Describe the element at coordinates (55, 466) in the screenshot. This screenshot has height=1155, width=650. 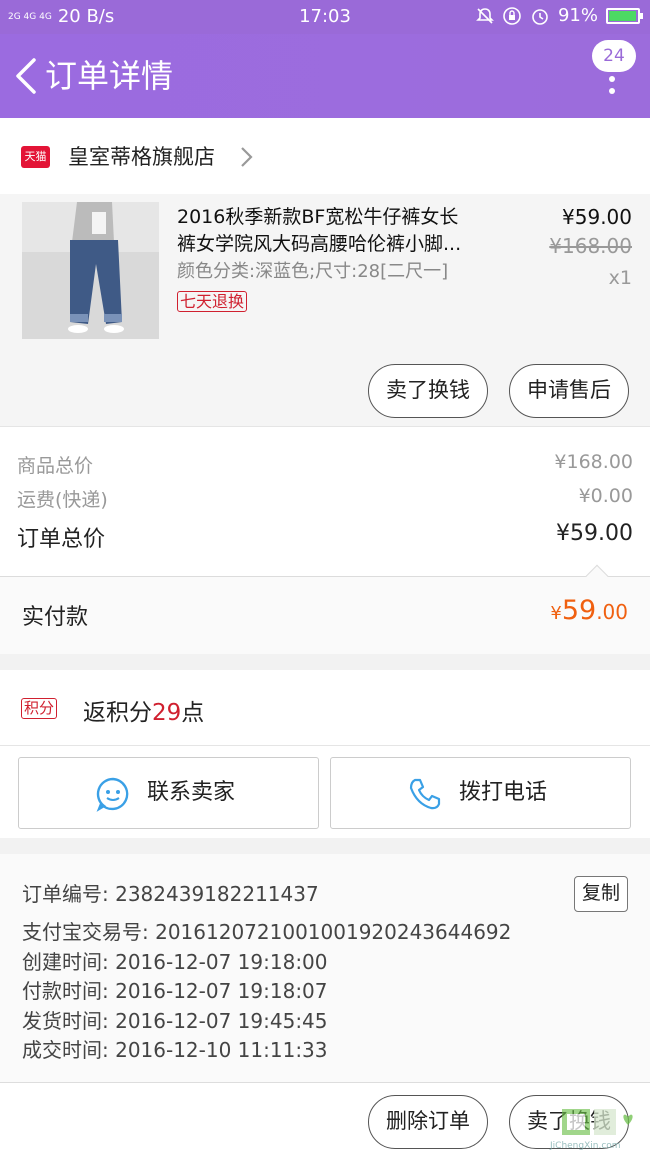
I see `goods-total-label: 商品总价` at that location.